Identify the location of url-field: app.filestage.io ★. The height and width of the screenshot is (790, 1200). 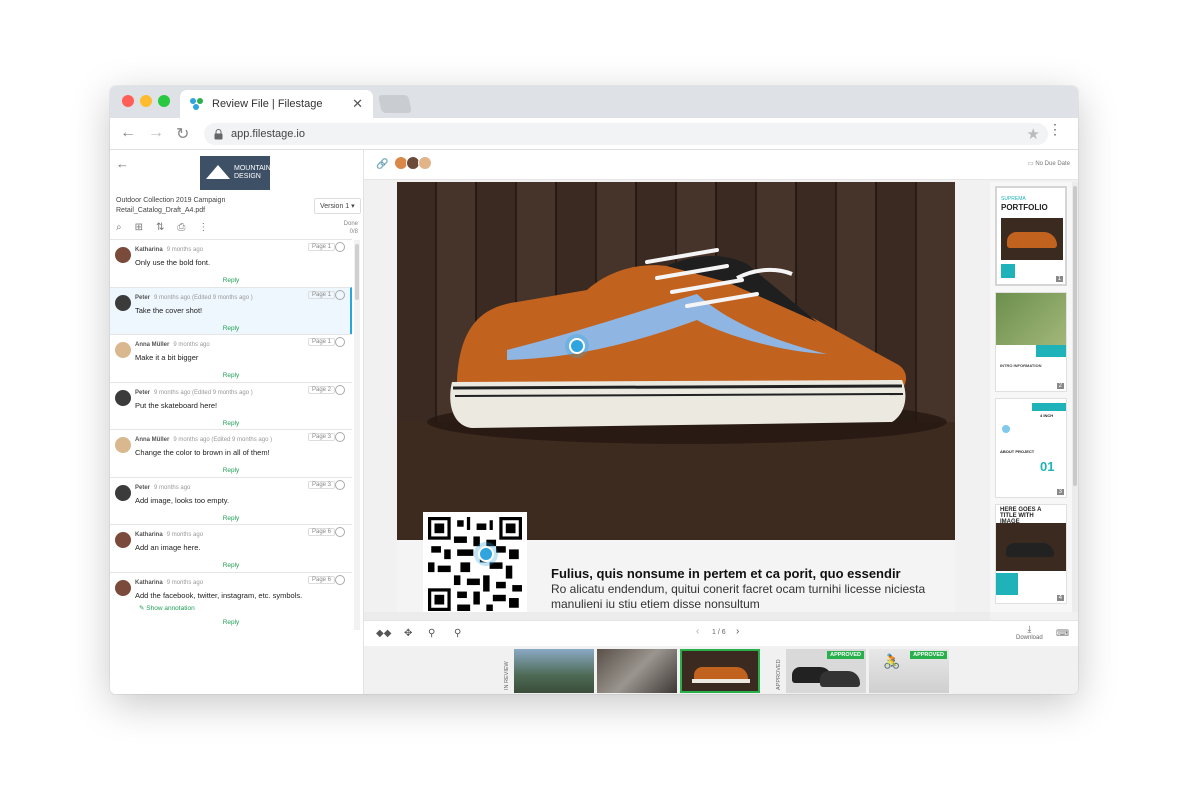
(626, 134).